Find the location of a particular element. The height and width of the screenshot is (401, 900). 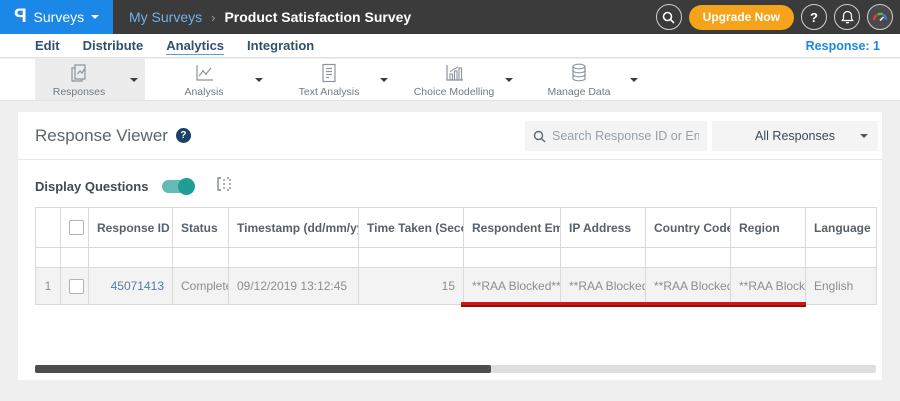

row-number-header is located at coordinates (48, 227).